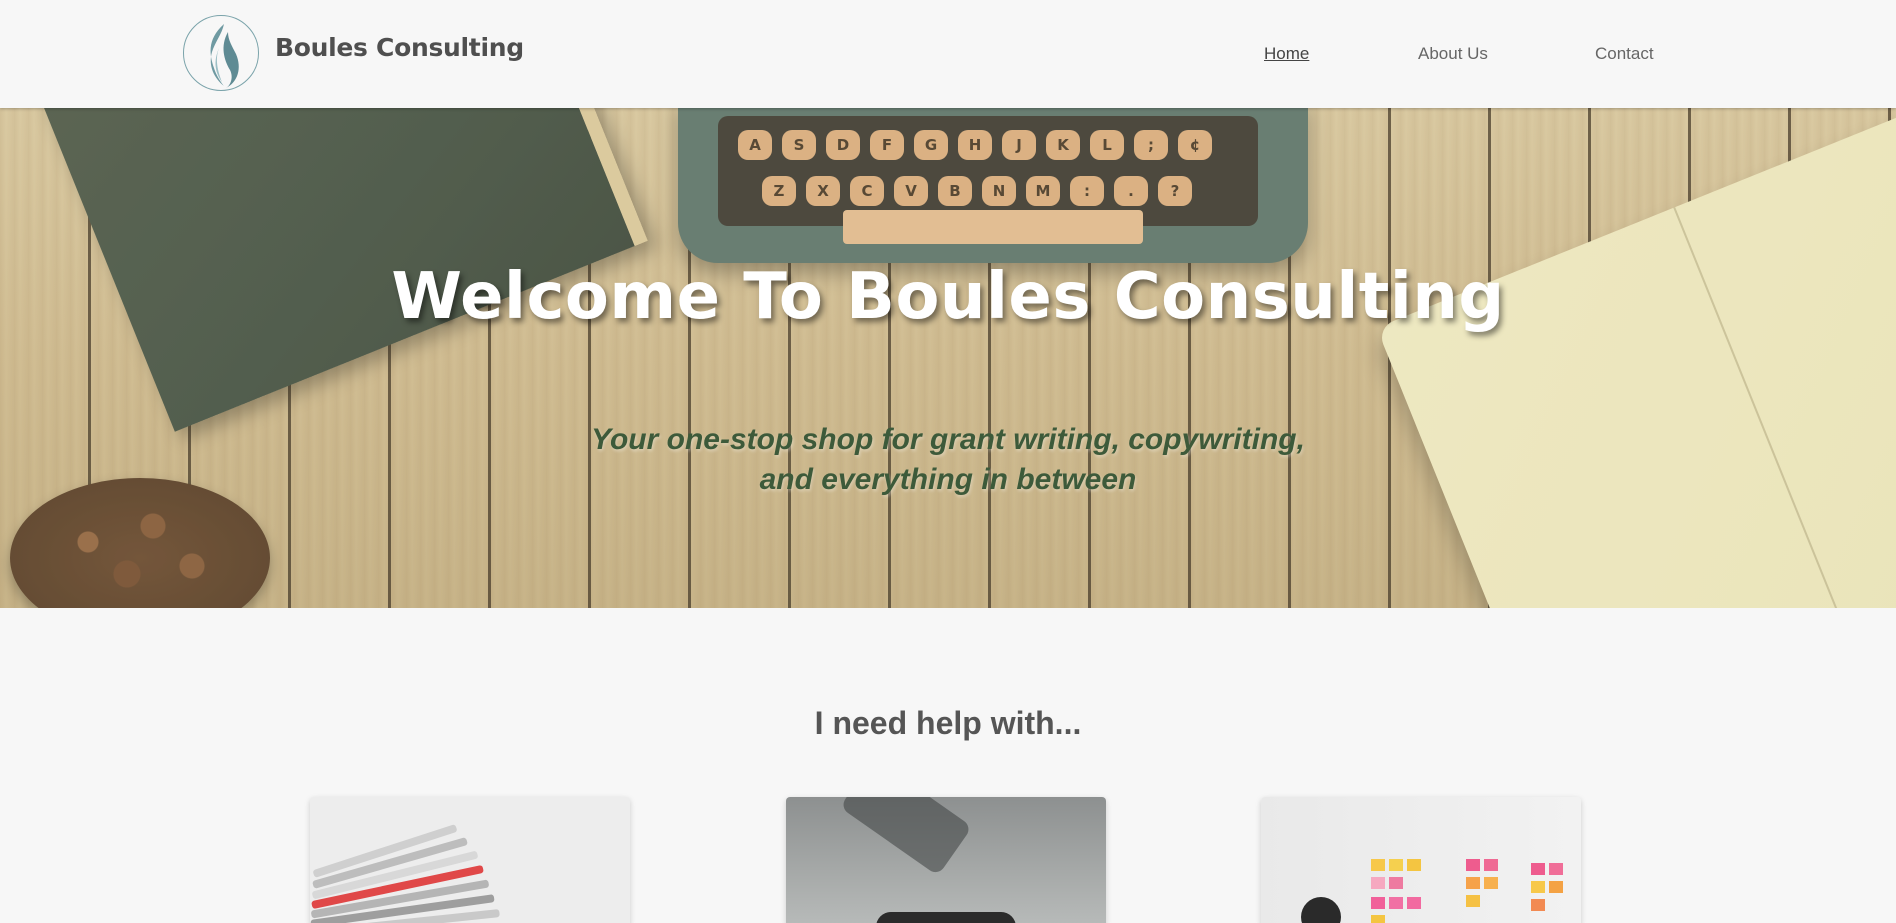 Image resolution: width=1896 pixels, height=923 pixels. Describe the element at coordinates (948, 54) in the screenshot. I see `site-header: Boules Consulting Home About Us Contact` at that location.